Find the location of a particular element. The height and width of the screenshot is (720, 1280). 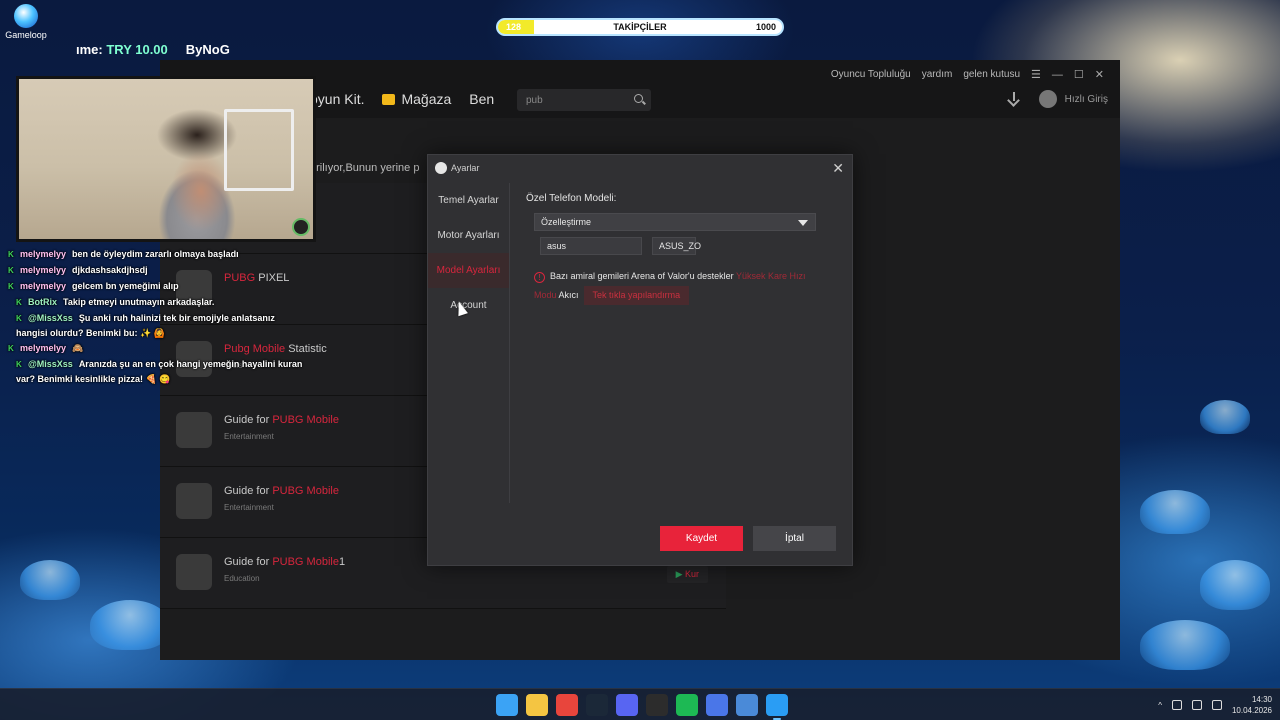

chat-text: ben de öyleydim zararlı olmaya başladı is located at coordinates (155, 254).